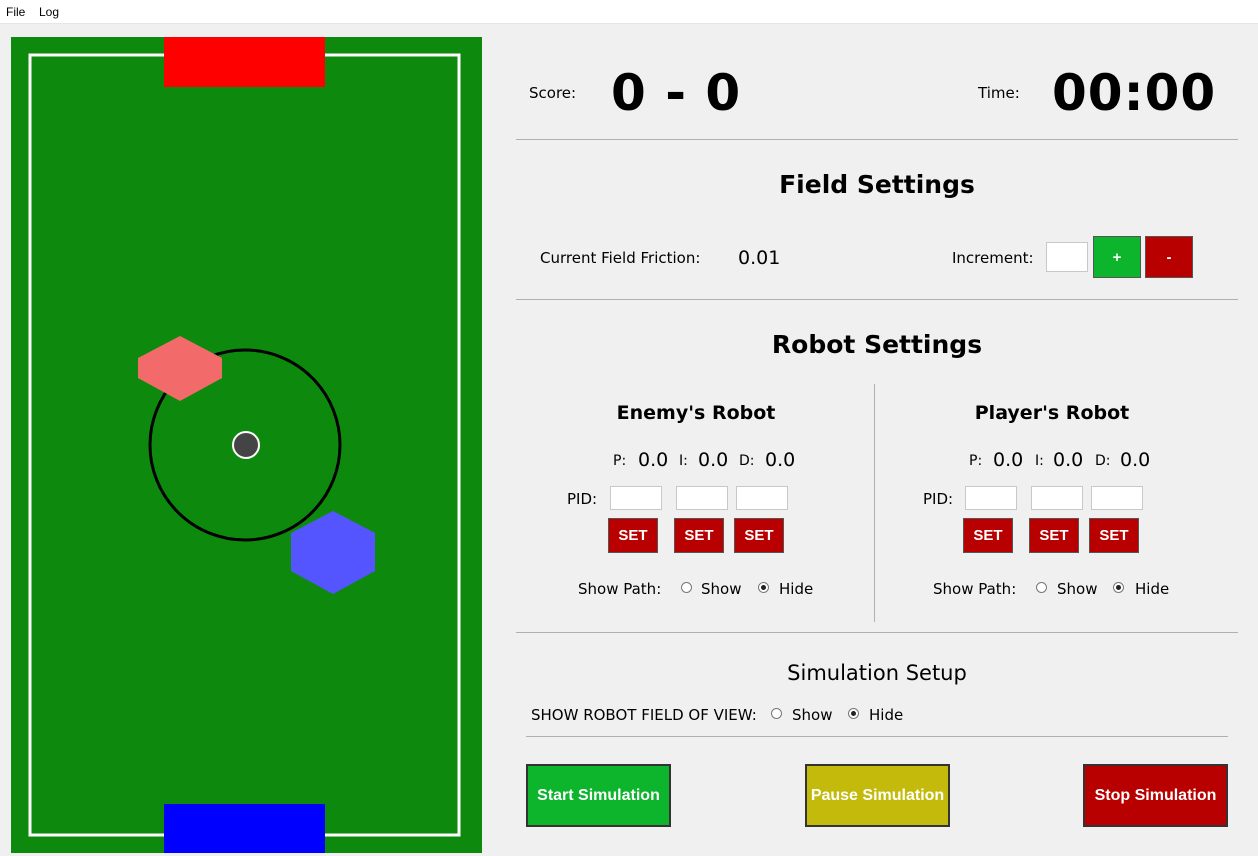  Describe the element at coordinates (1117, 257) in the screenshot. I see `increment-plus-button: +` at that location.